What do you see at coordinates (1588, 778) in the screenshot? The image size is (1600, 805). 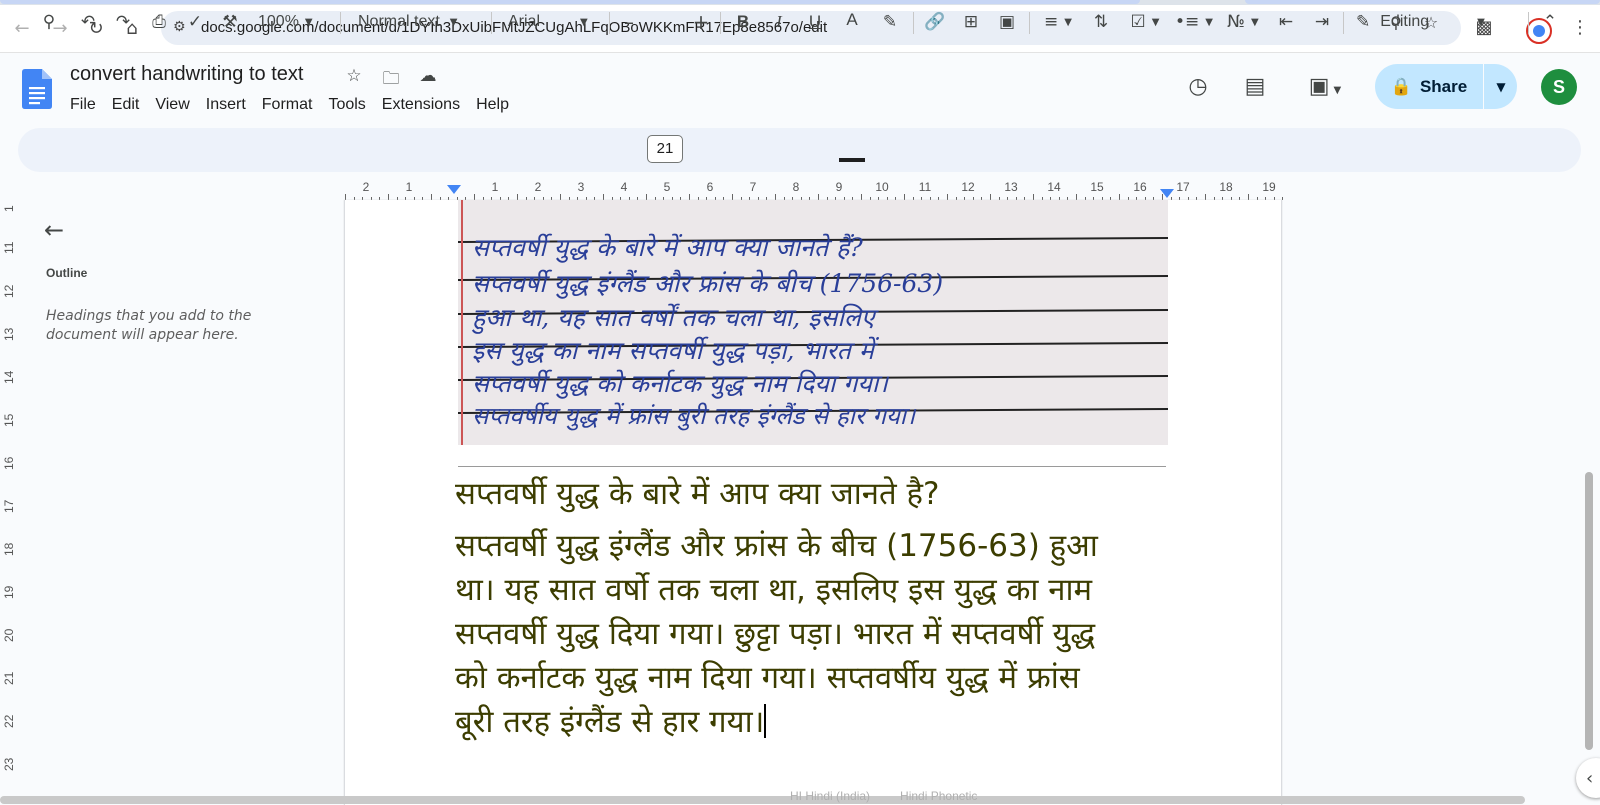 I see `show-side-panel-icon: ‹` at bounding box center [1588, 778].